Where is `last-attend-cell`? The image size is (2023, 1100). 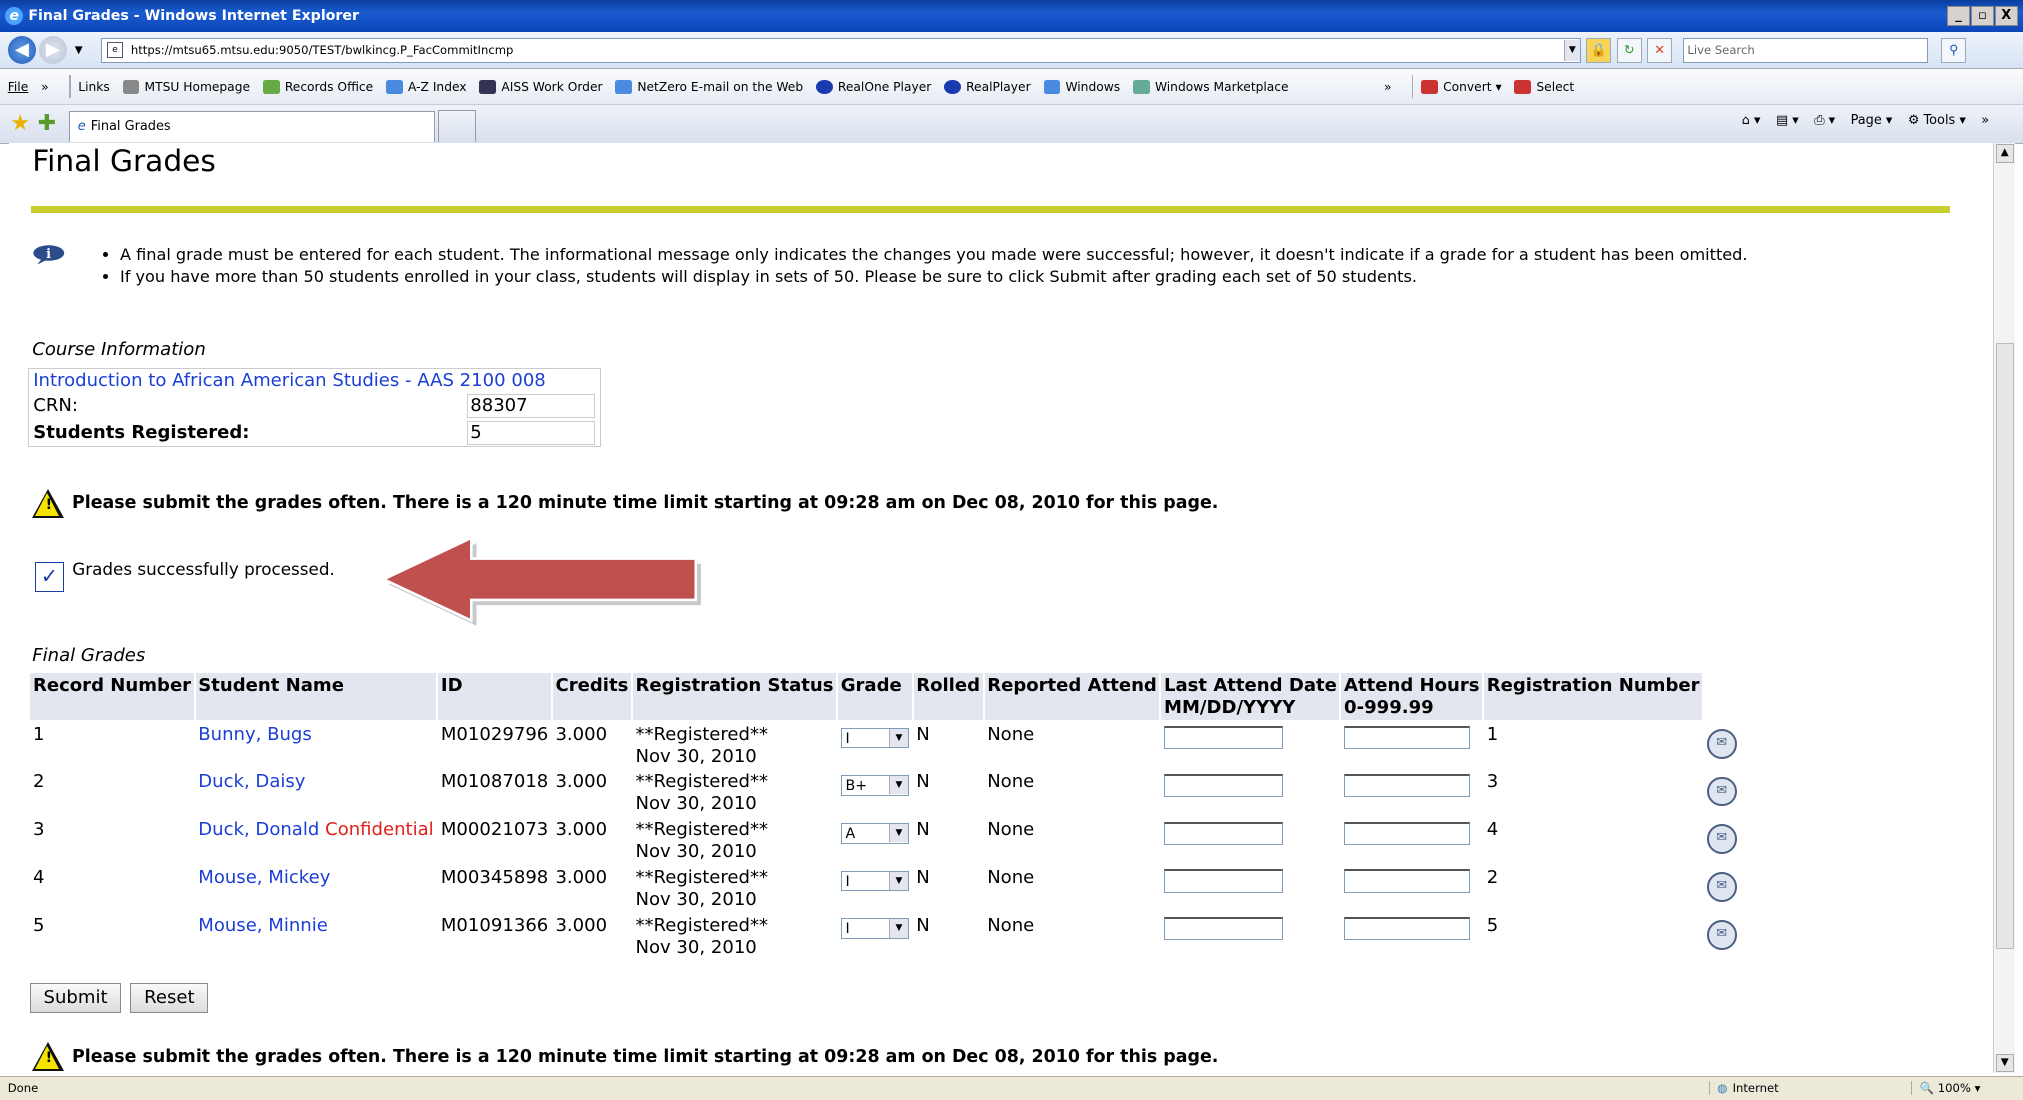
last-attend-cell is located at coordinates (1250, 744).